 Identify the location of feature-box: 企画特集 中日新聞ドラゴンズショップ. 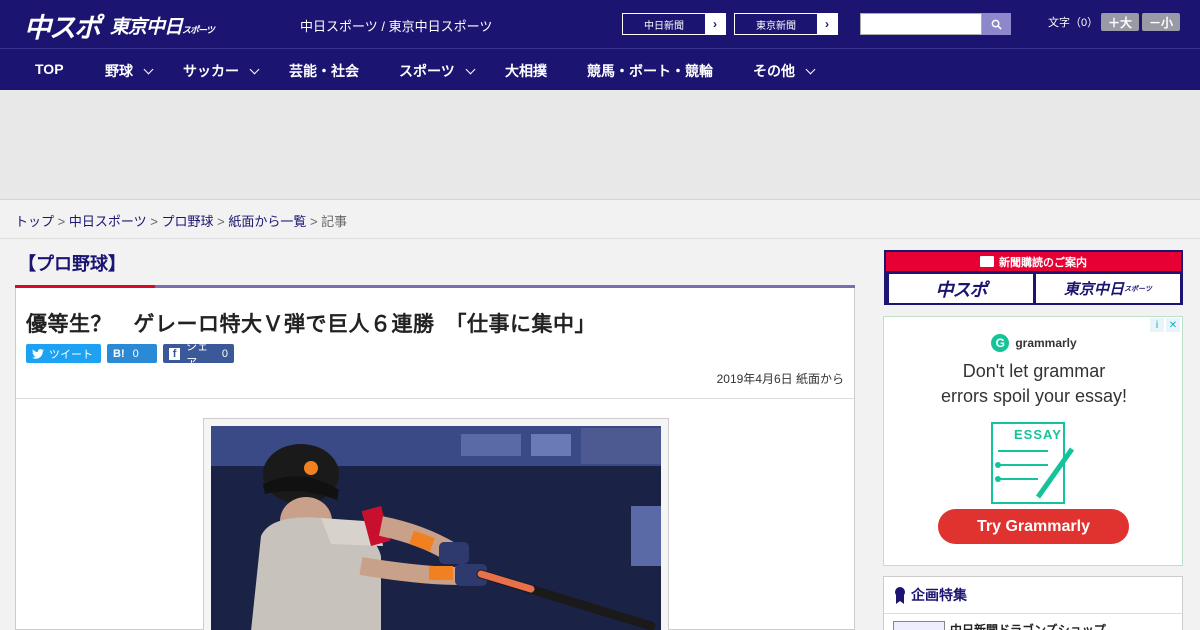
(1033, 603).